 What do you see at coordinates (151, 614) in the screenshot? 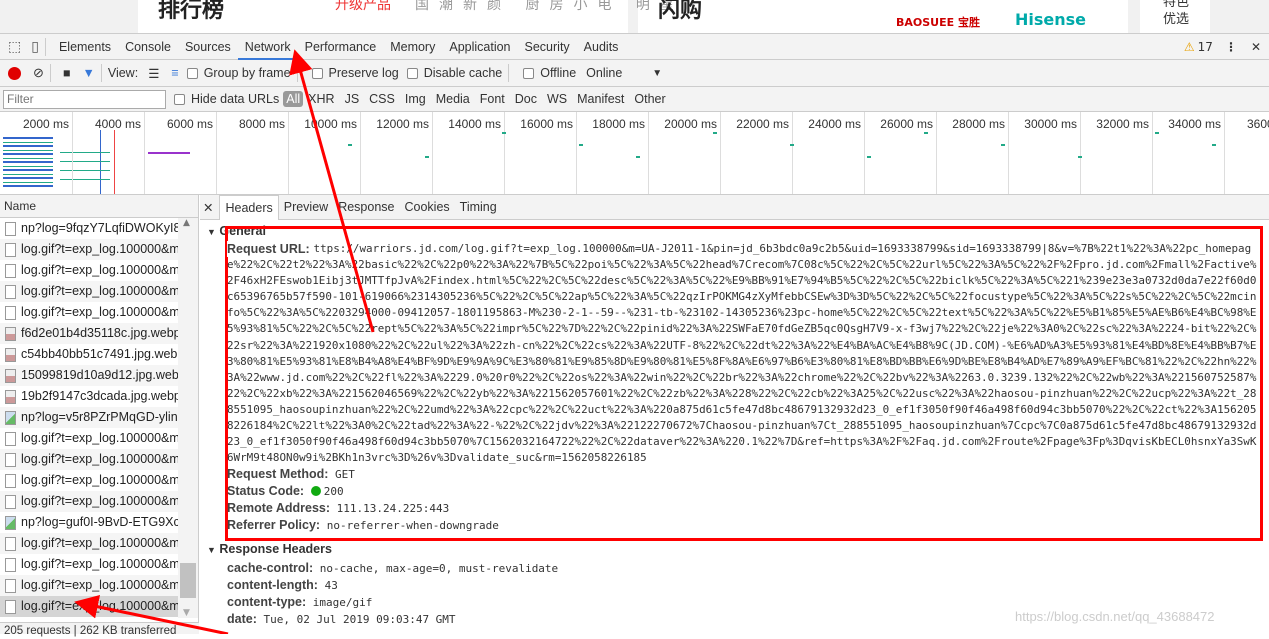
I see `arrow-to-selected-request` at bounding box center [151, 614].